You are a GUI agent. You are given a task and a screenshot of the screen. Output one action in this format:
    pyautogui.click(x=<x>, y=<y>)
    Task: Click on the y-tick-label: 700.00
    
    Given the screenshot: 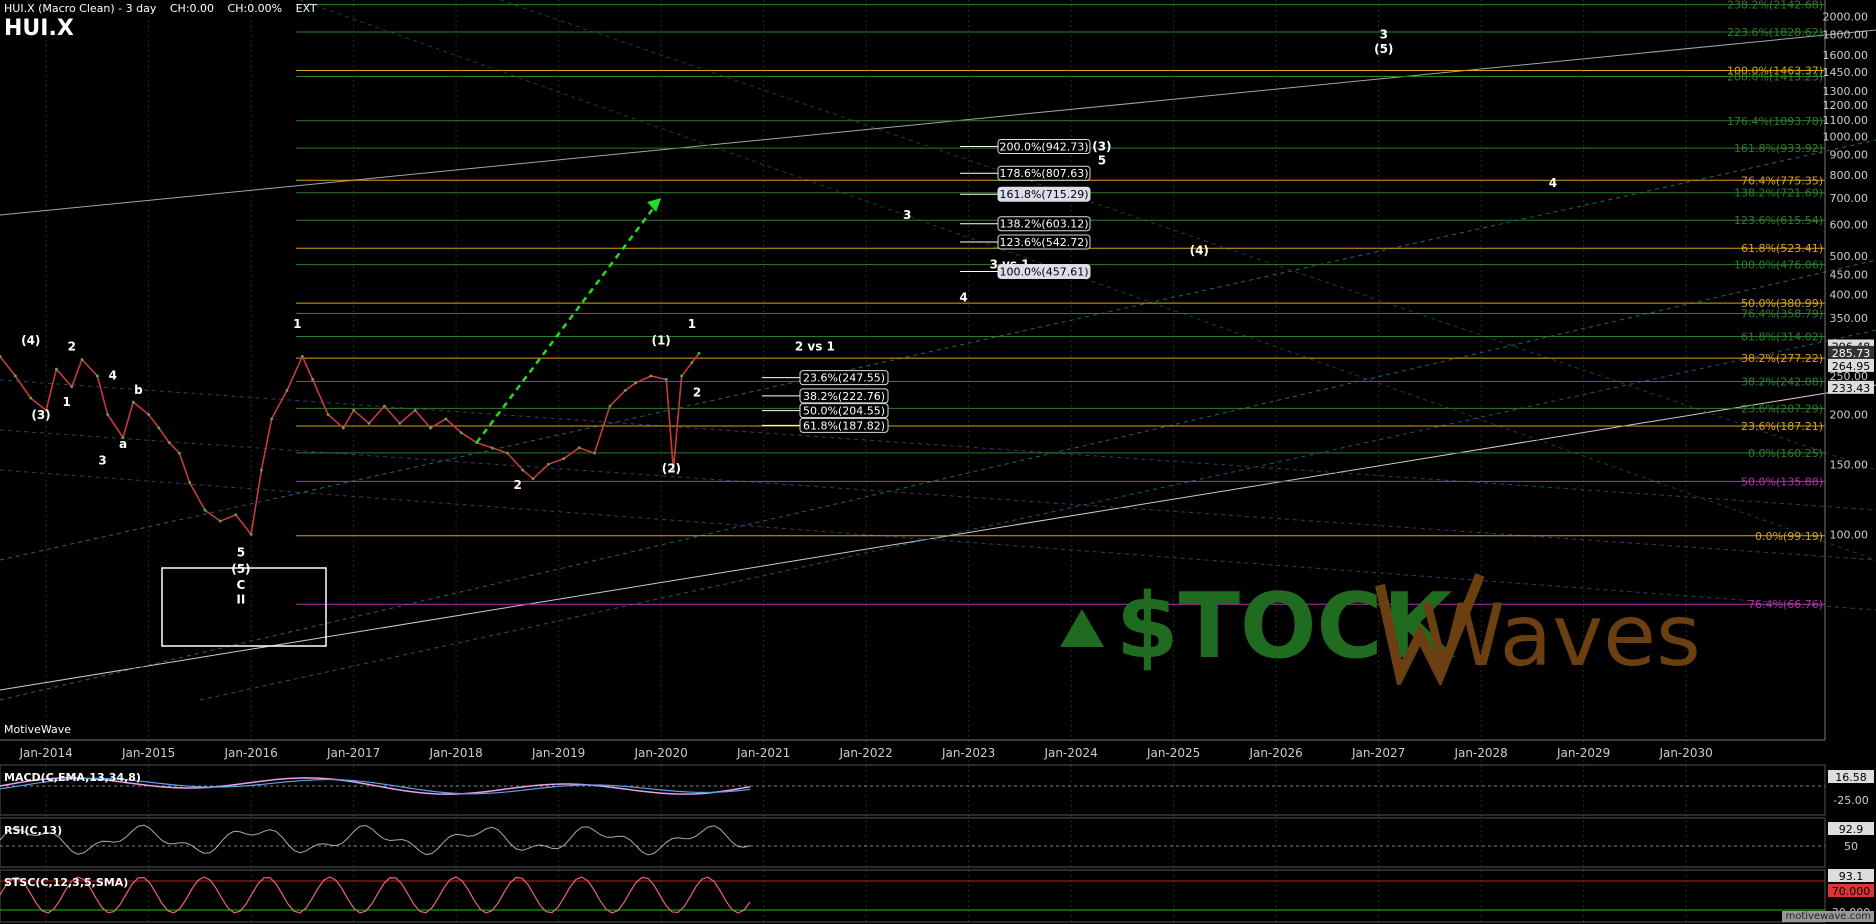 What is the action you would take?
    pyautogui.click(x=1849, y=198)
    